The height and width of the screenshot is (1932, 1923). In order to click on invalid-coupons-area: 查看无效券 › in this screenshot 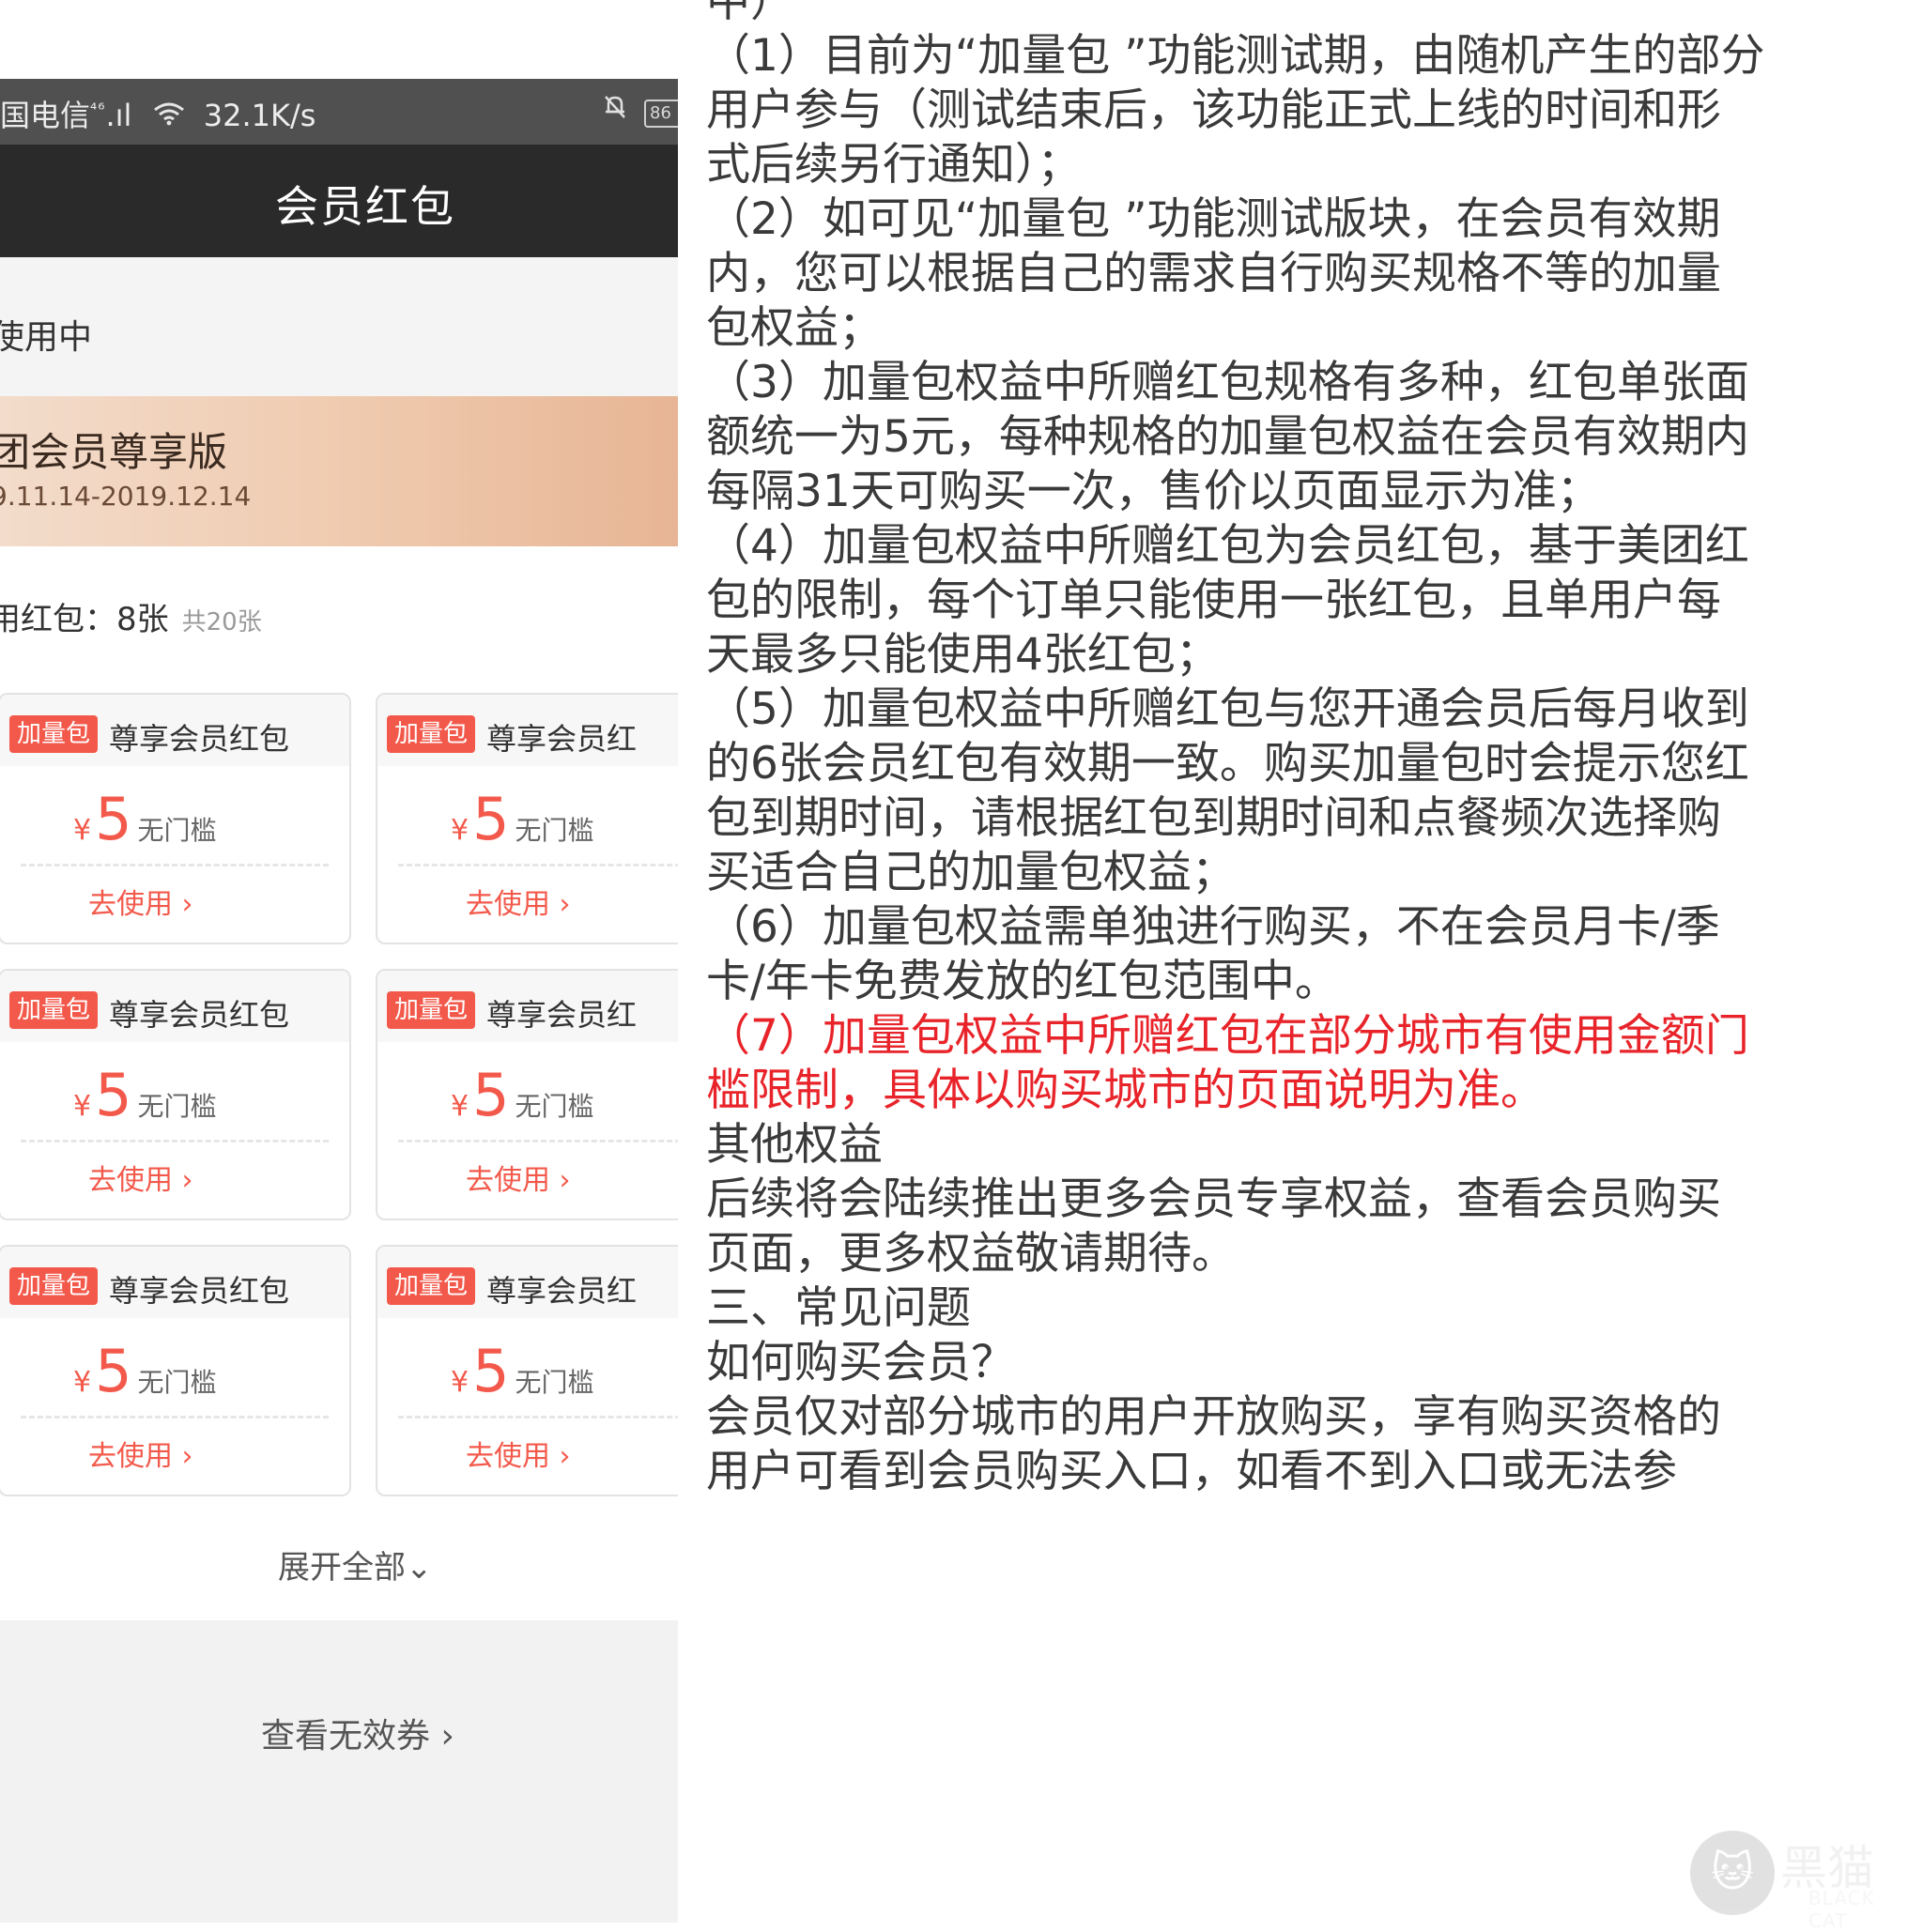, I will do `click(339, 1772)`.